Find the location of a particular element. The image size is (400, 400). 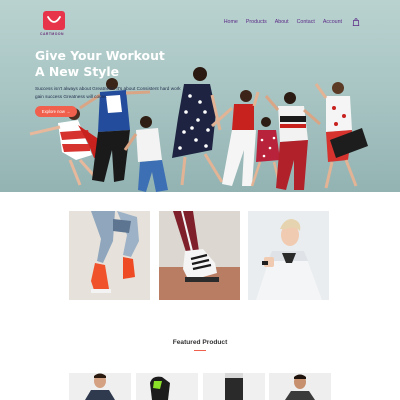

featured-title: Featured Product is located at coordinates (200, 342).